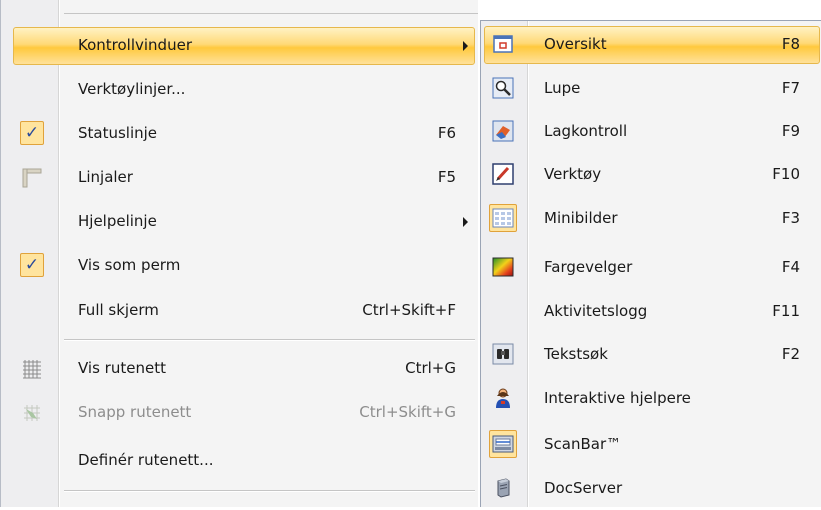 This screenshot has height=510, width=821. Describe the element at coordinates (651, 312) in the screenshot. I see `submenu-item-aktivitetslogg: Aktivitetslogg F11` at that location.